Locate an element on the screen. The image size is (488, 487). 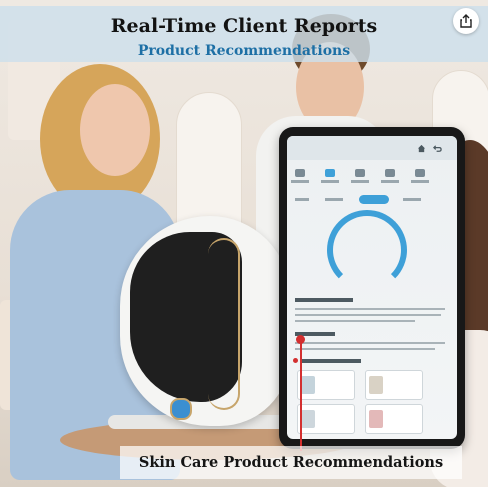
caption-text: Skin Care Product Recommendations is located at coordinates (291, 462).